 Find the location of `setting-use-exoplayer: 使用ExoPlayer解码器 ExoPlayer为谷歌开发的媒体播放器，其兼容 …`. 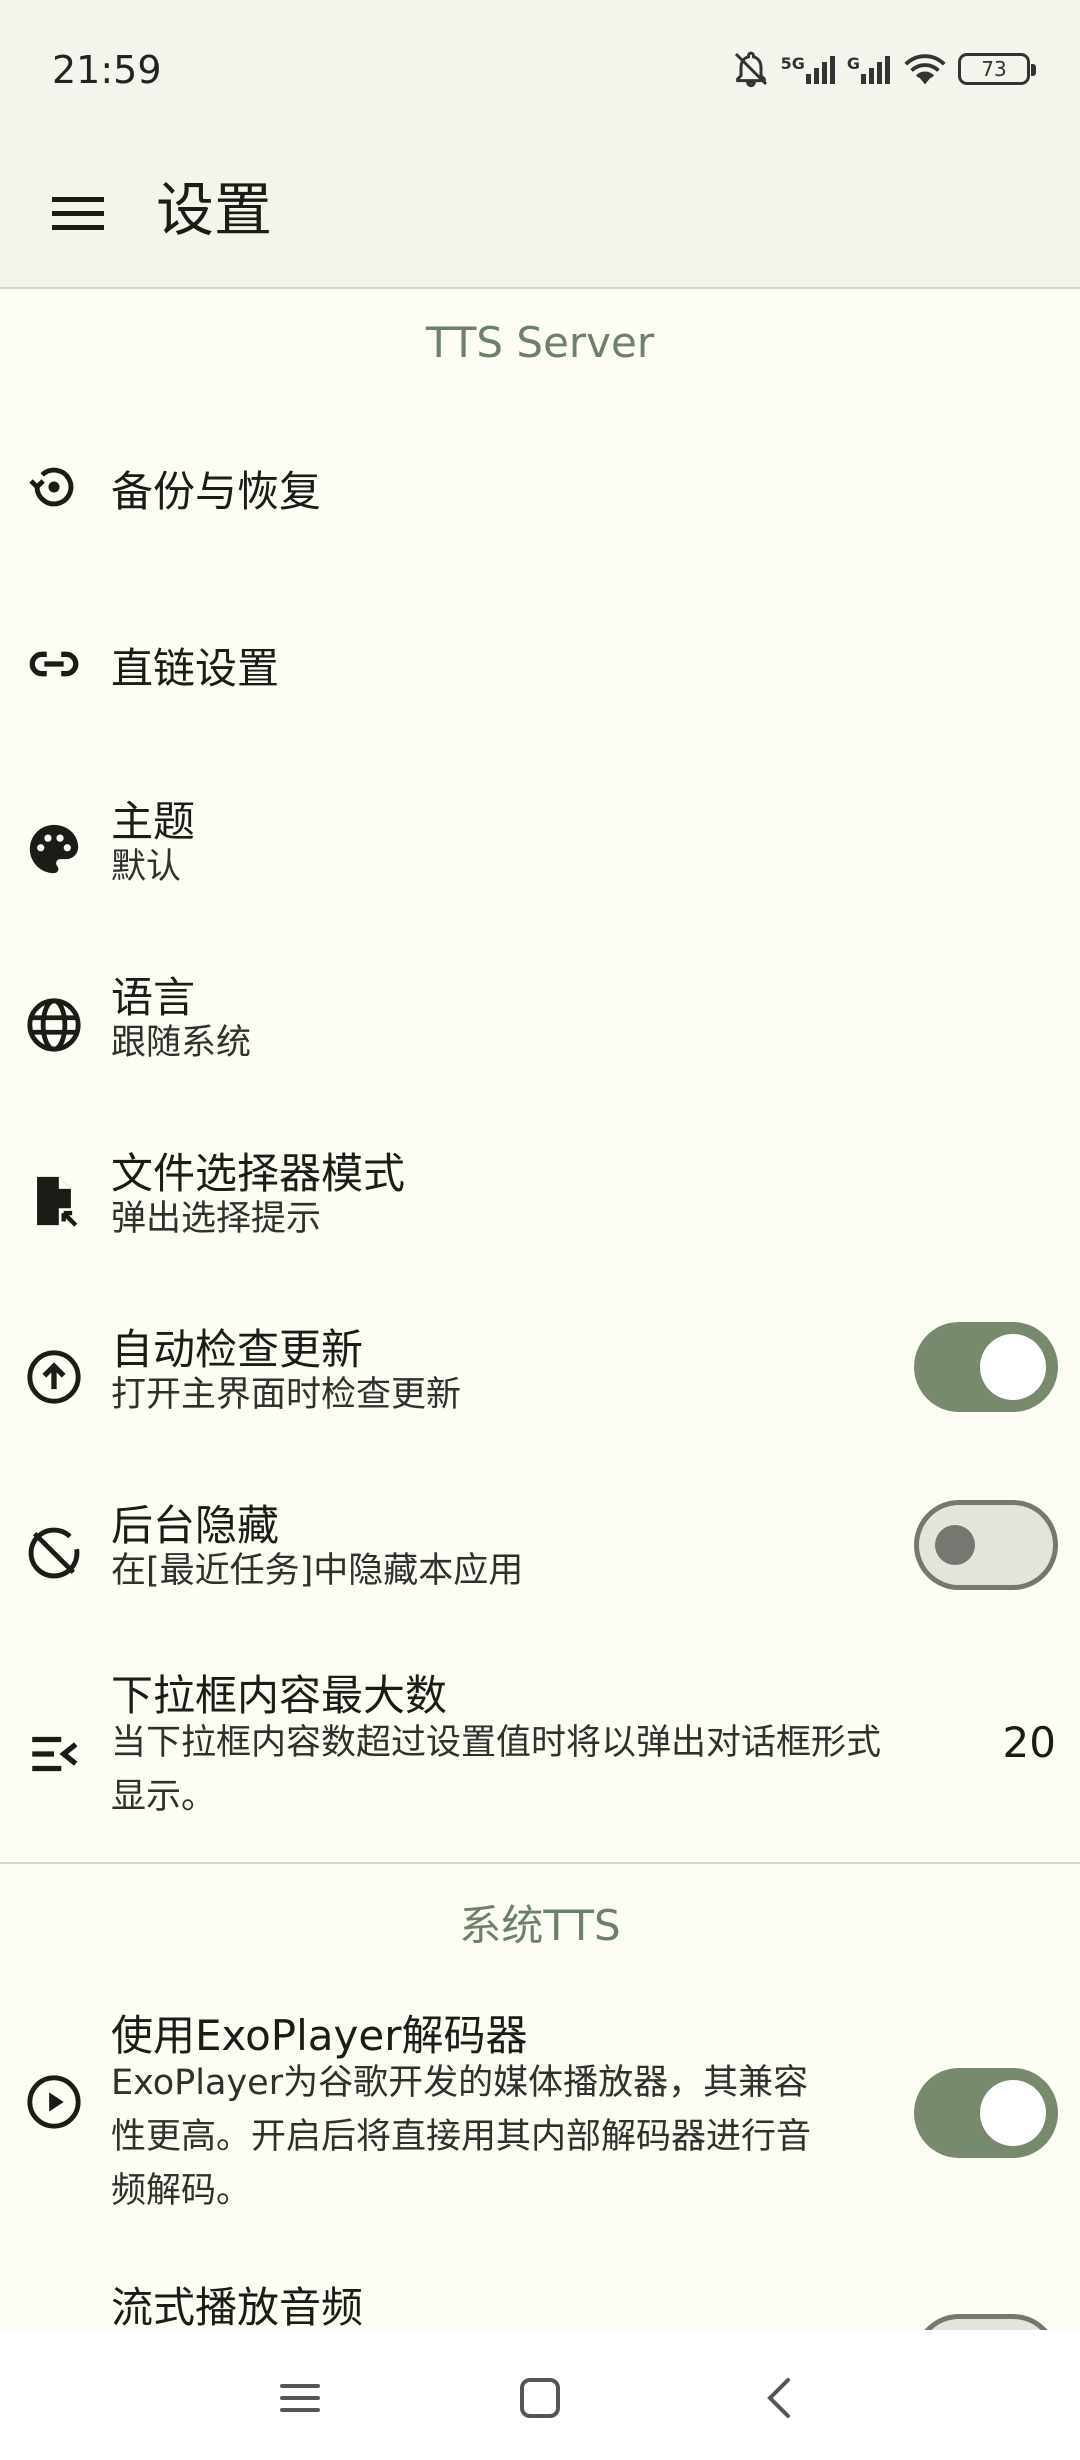

setting-use-exoplayer: 使用ExoPlayer解码器 ExoPlayer为谷歌开发的媒体播放器，其兼容 … is located at coordinates (540, 2121).